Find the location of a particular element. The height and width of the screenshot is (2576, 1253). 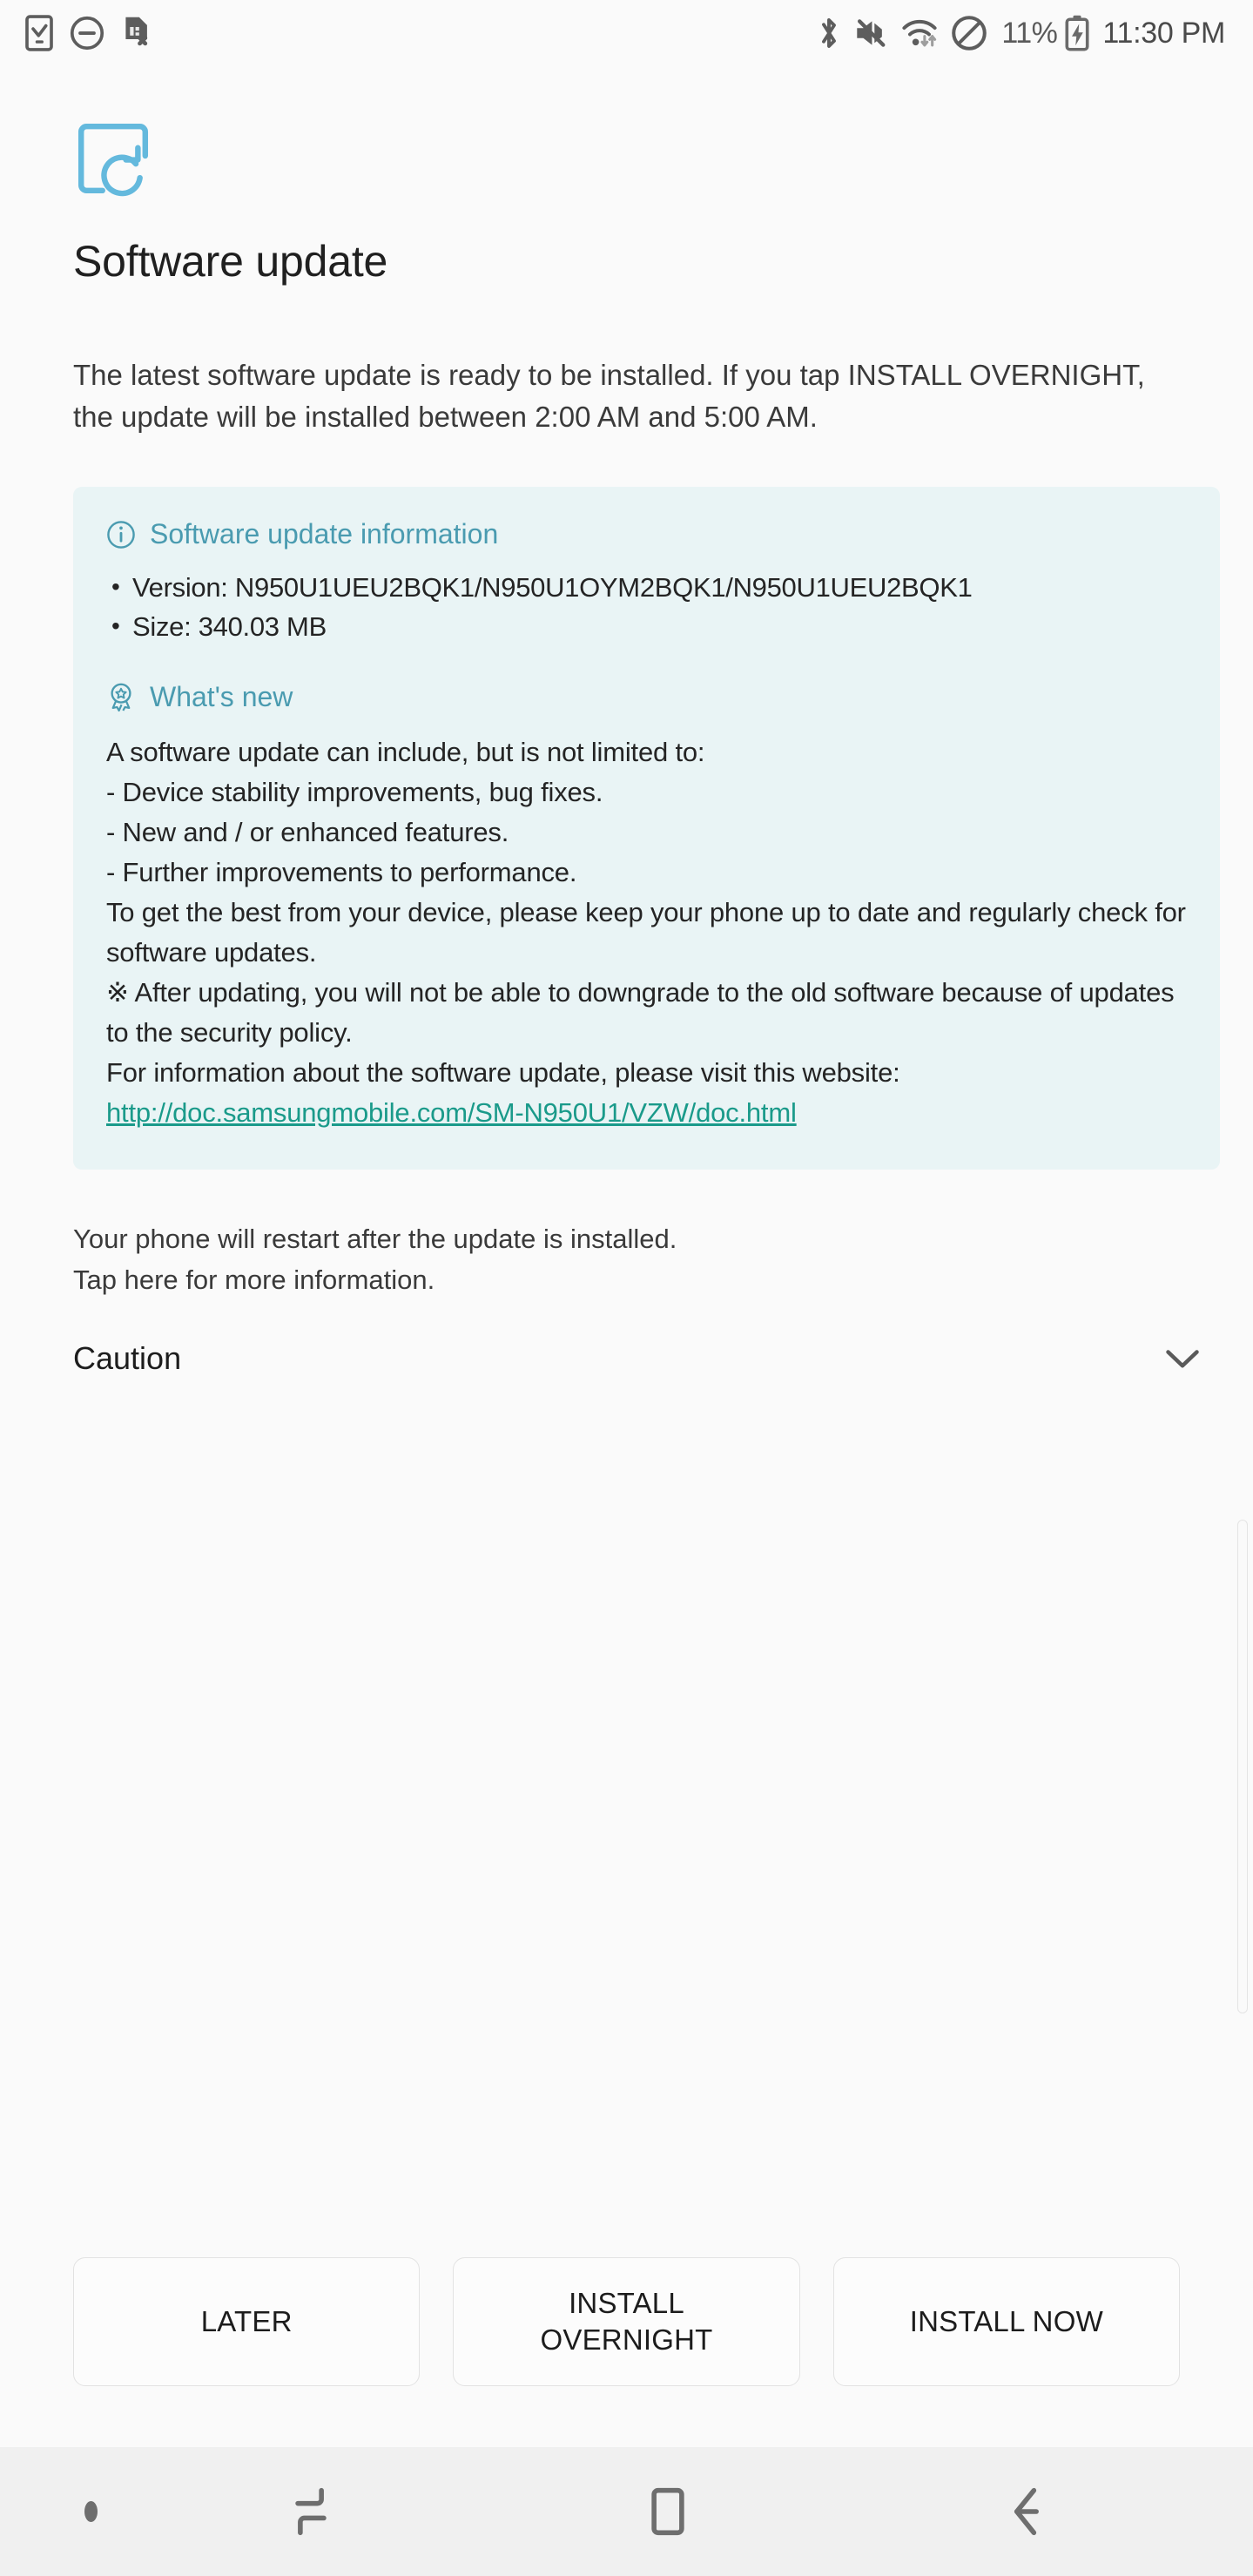

blocked-icon is located at coordinates (969, 33).